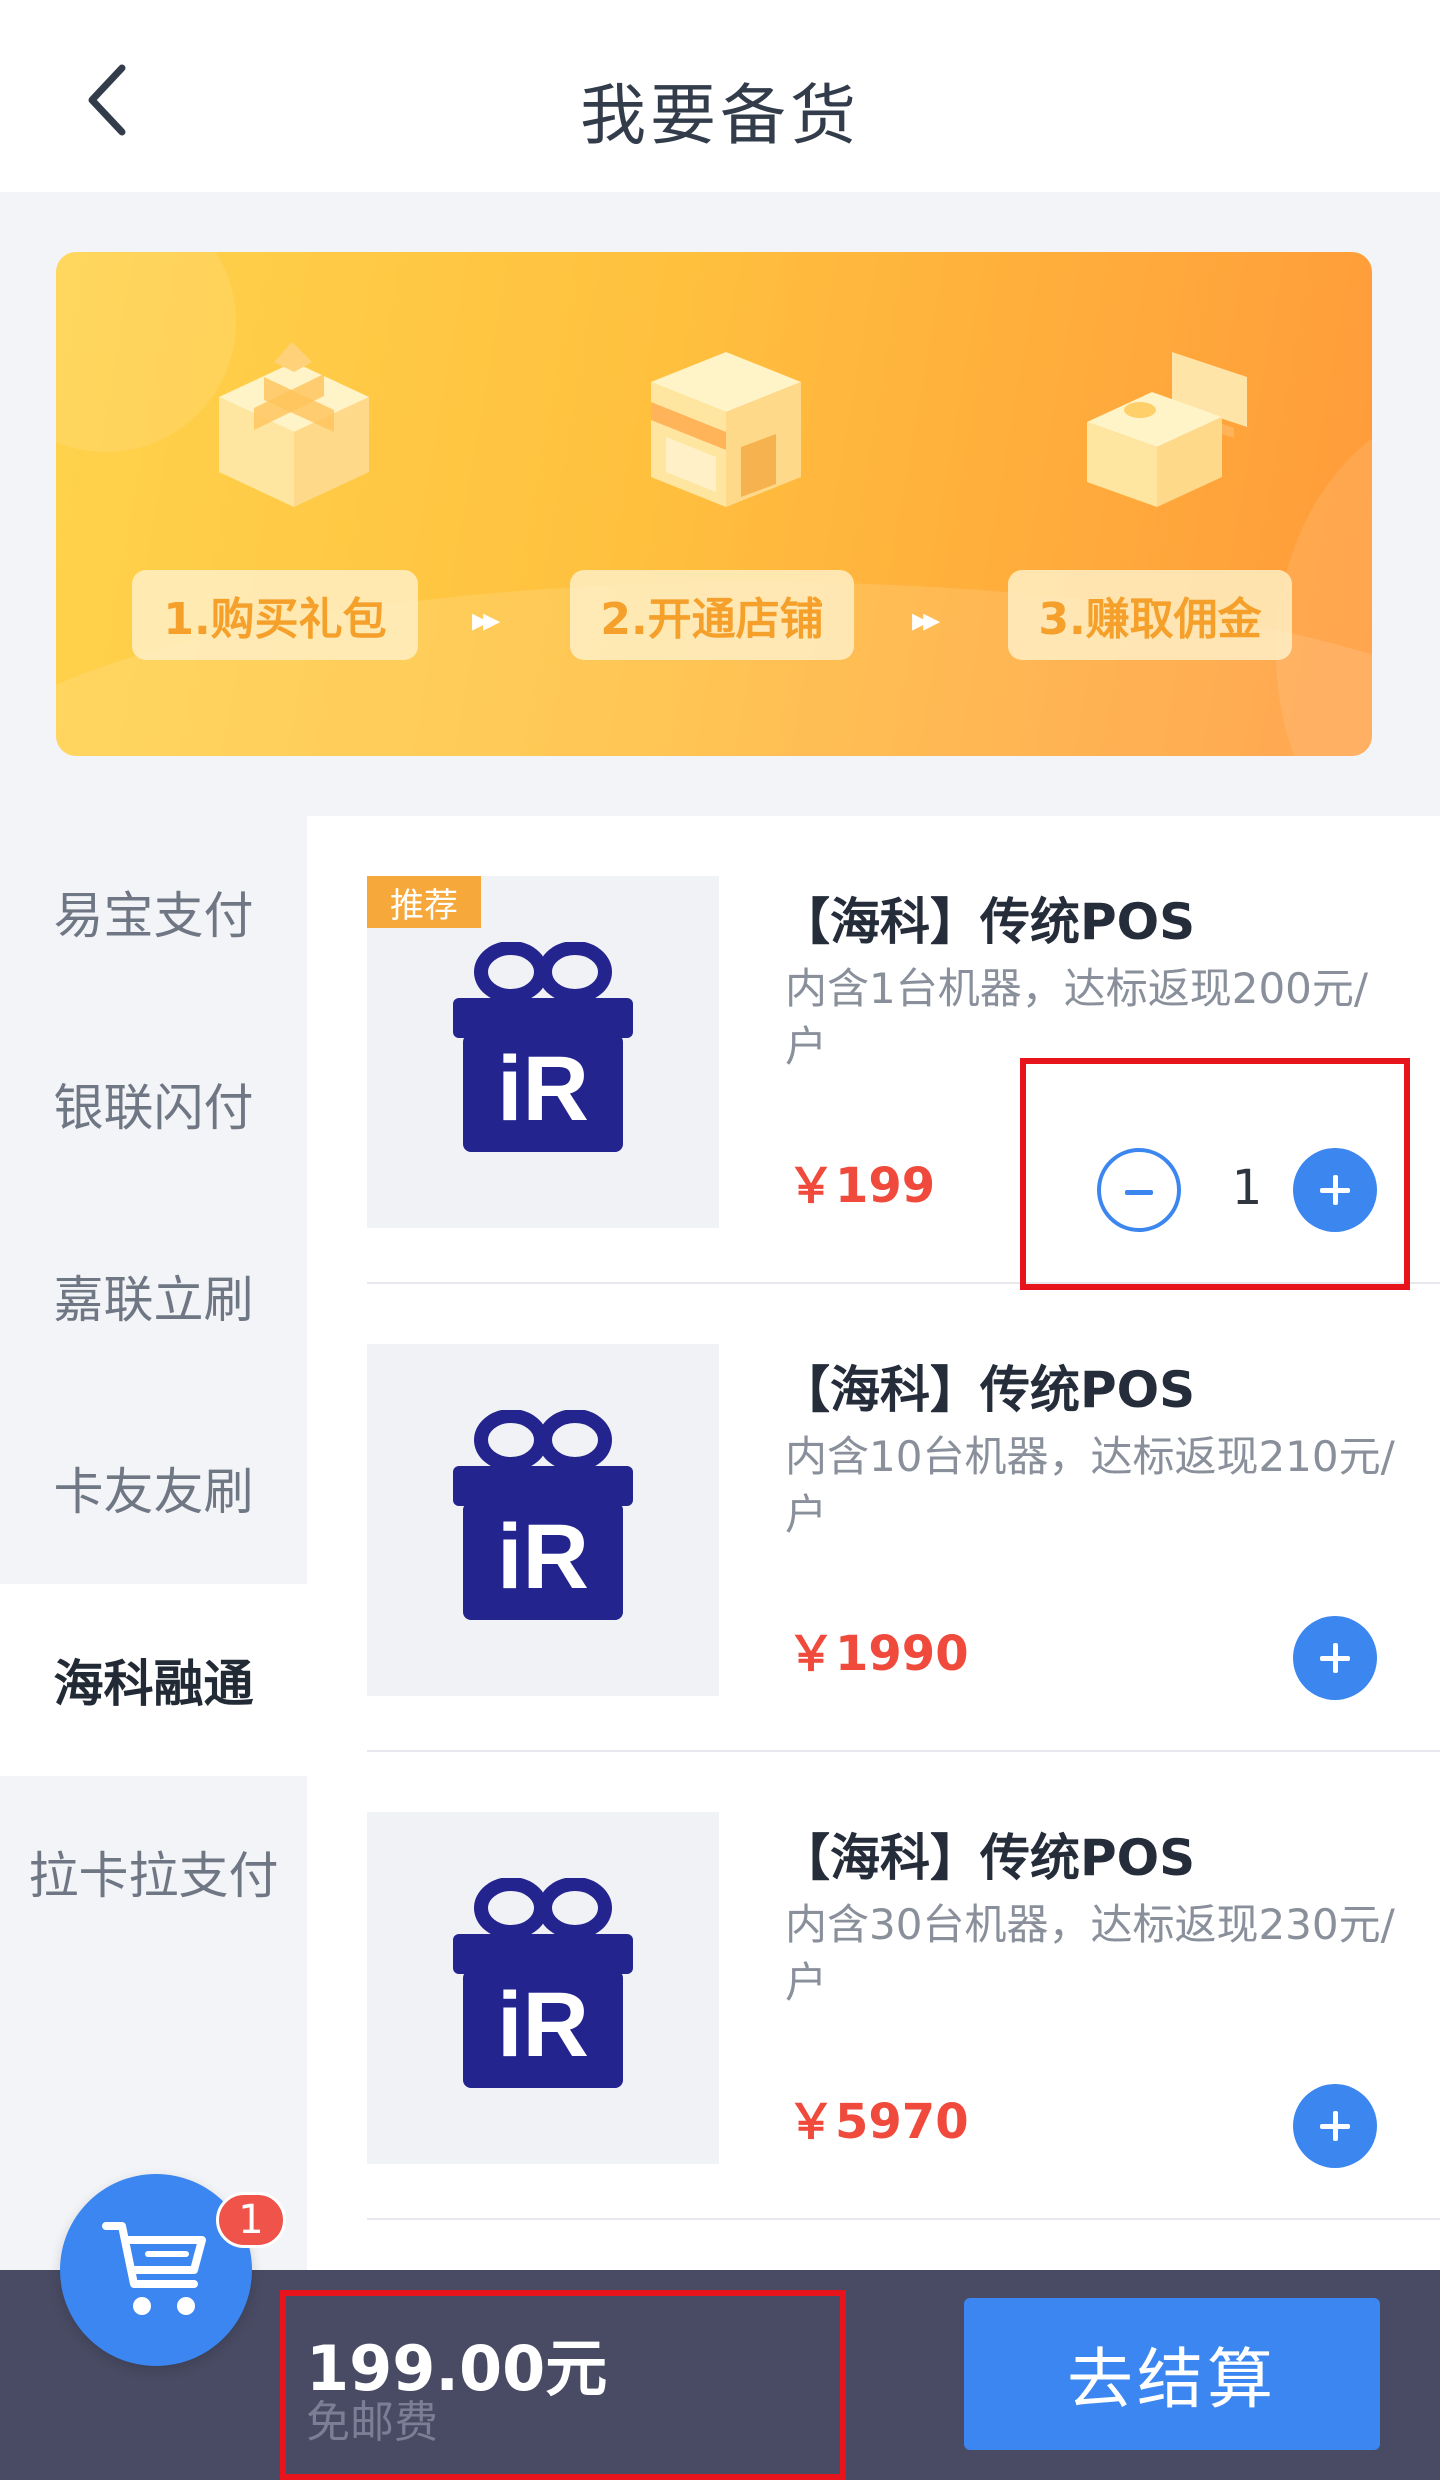 Image resolution: width=1440 pixels, height=2480 pixels. I want to click on cart-count-badge: 1, so click(251, 2220).